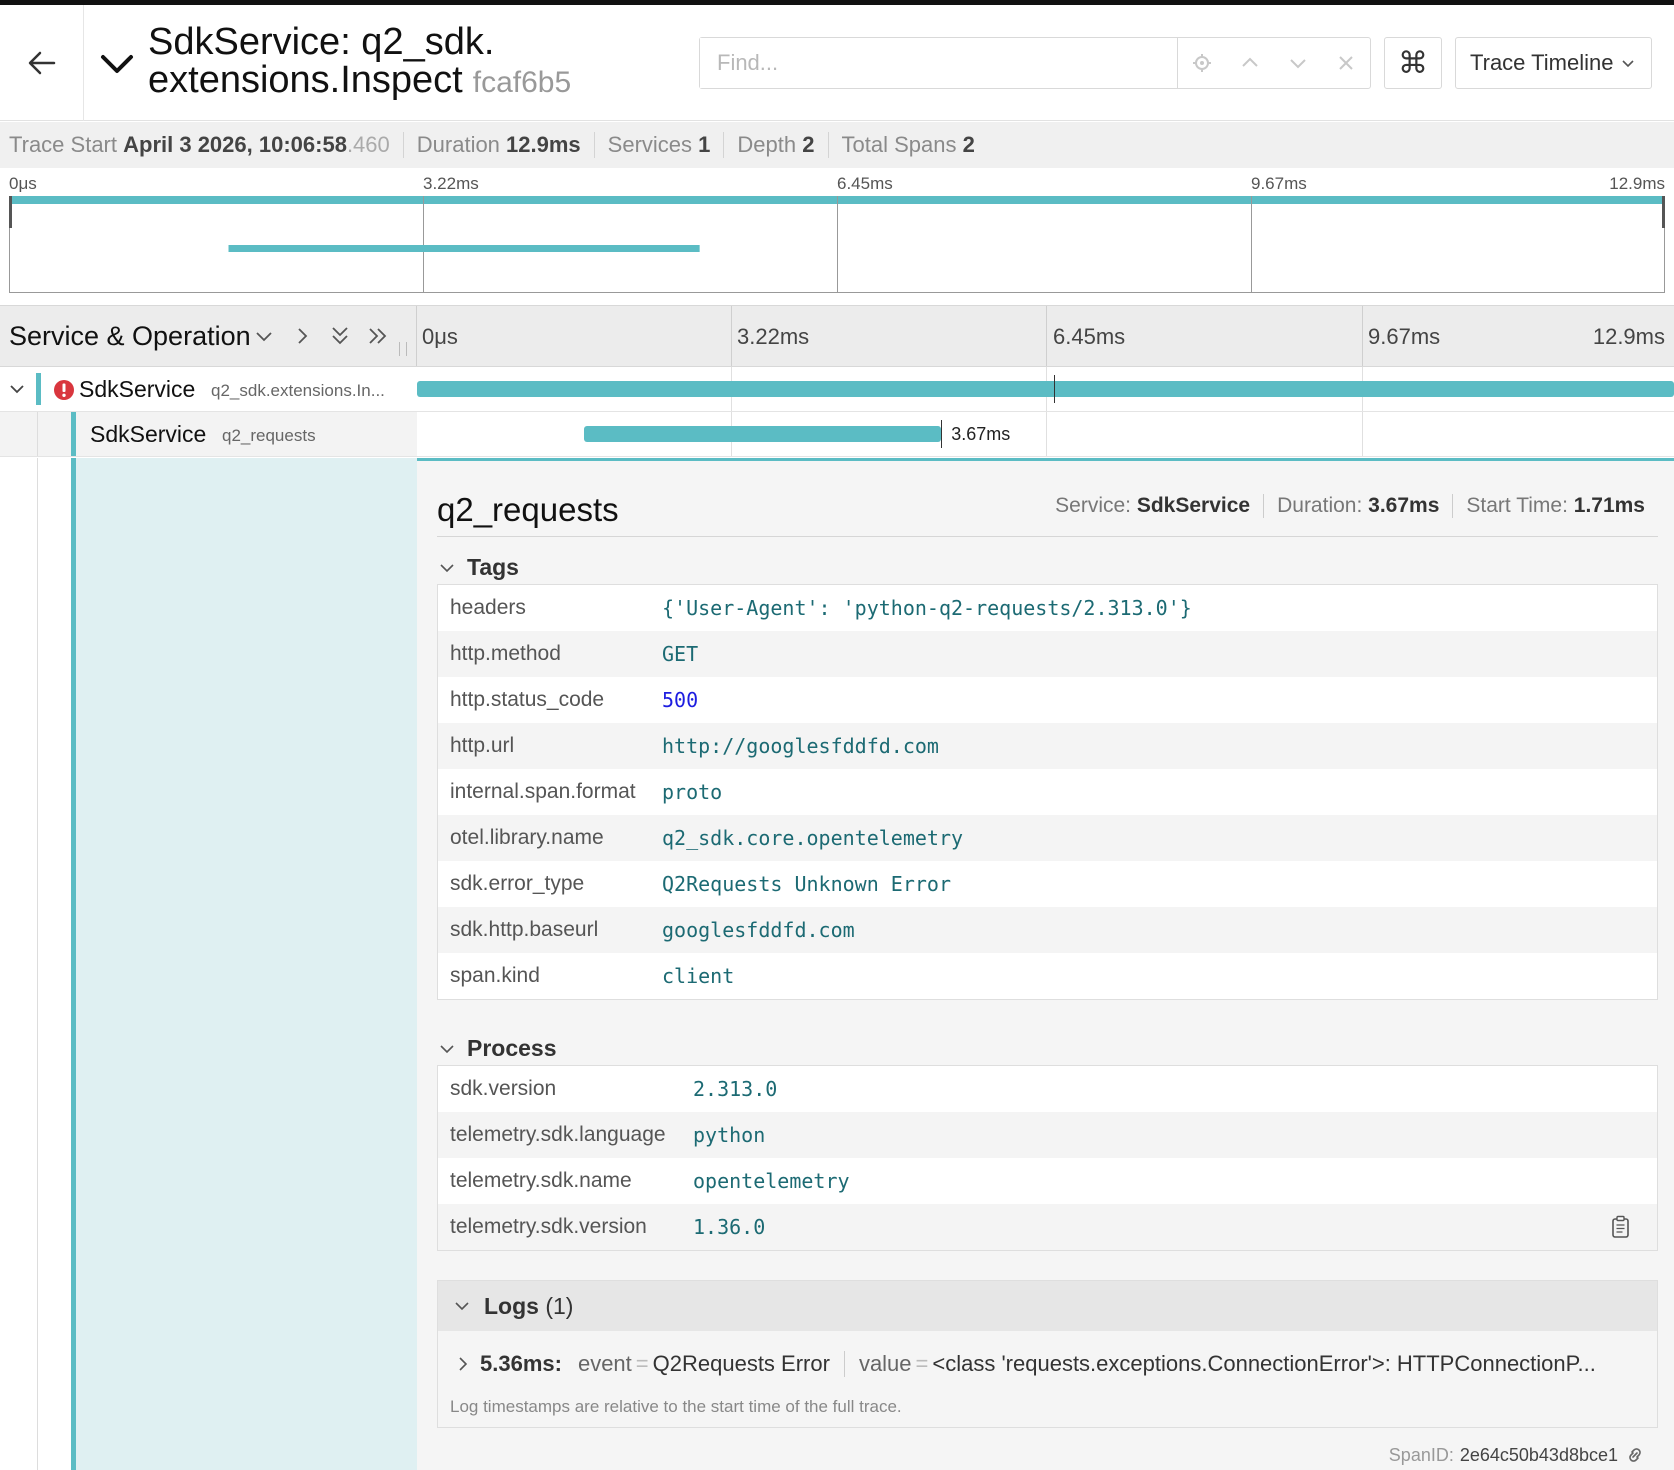 This screenshot has width=1674, height=1470. I want to click on process-title: Process, so click(512, 1048).